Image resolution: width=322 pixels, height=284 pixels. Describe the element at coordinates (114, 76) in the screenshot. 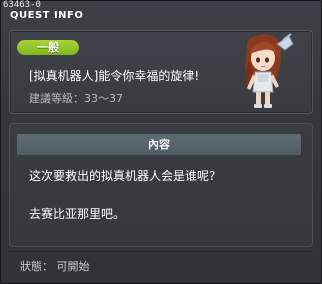

I see `quest-title: [拟真机器人]能令你幸福的旋律!` at that location.